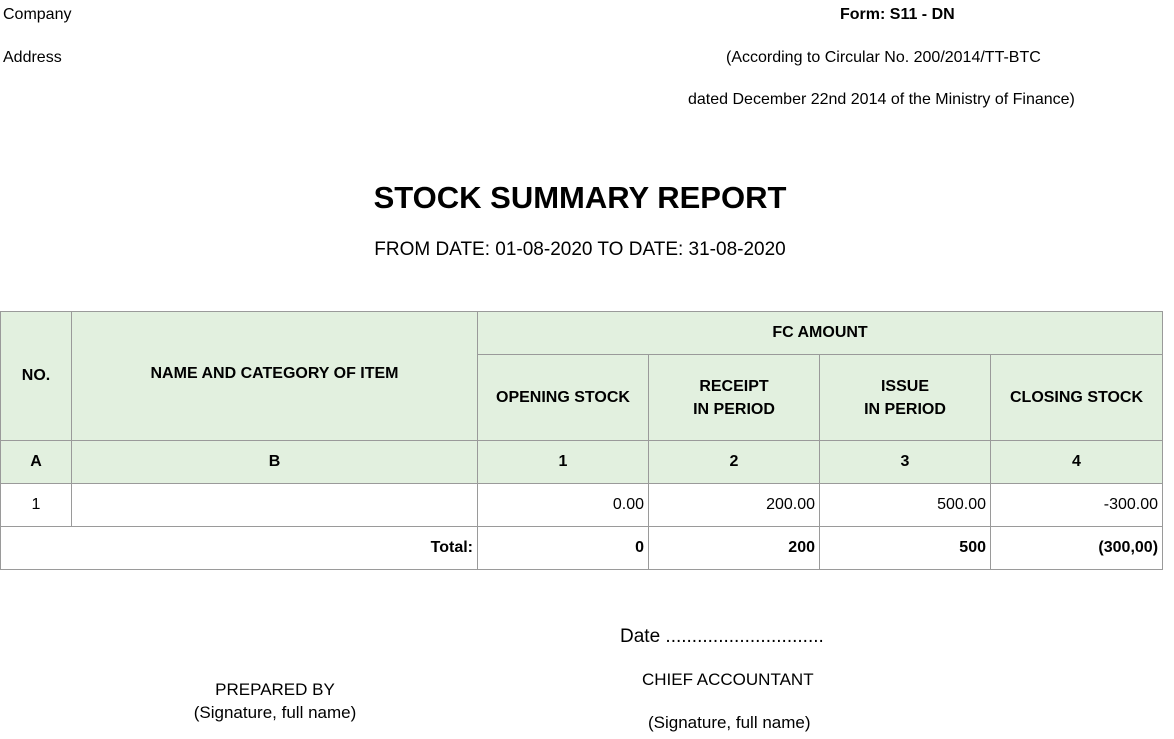  Describe the element at coordinates (274, 505) in the screenshot. I see `row-item-name` at that location.